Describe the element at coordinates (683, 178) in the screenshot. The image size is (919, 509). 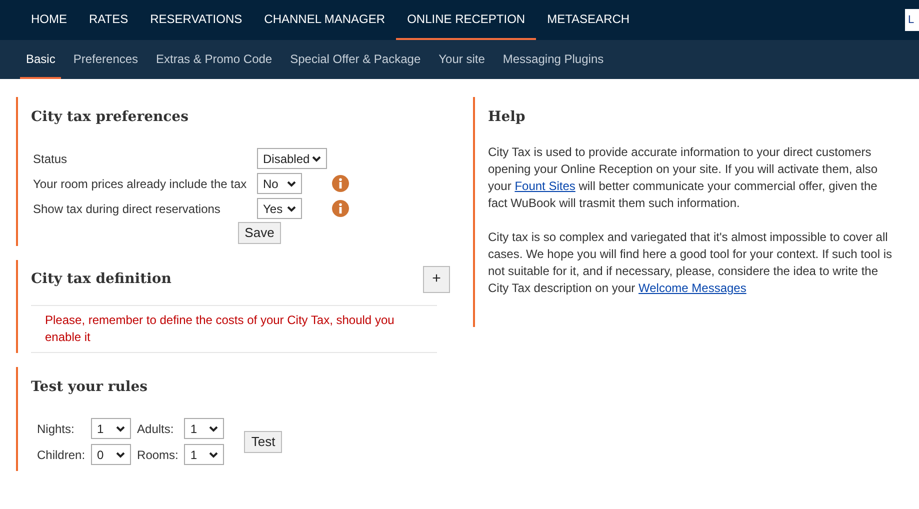
I see `help-paragraph: City Tax is used to provide accurate information to your direct customers opening your Online Reception on your site. If you will activate them, also your Fount Sites will better communicate your commercial offer, given the fact WuBook will trasmit them such information.` at that location.